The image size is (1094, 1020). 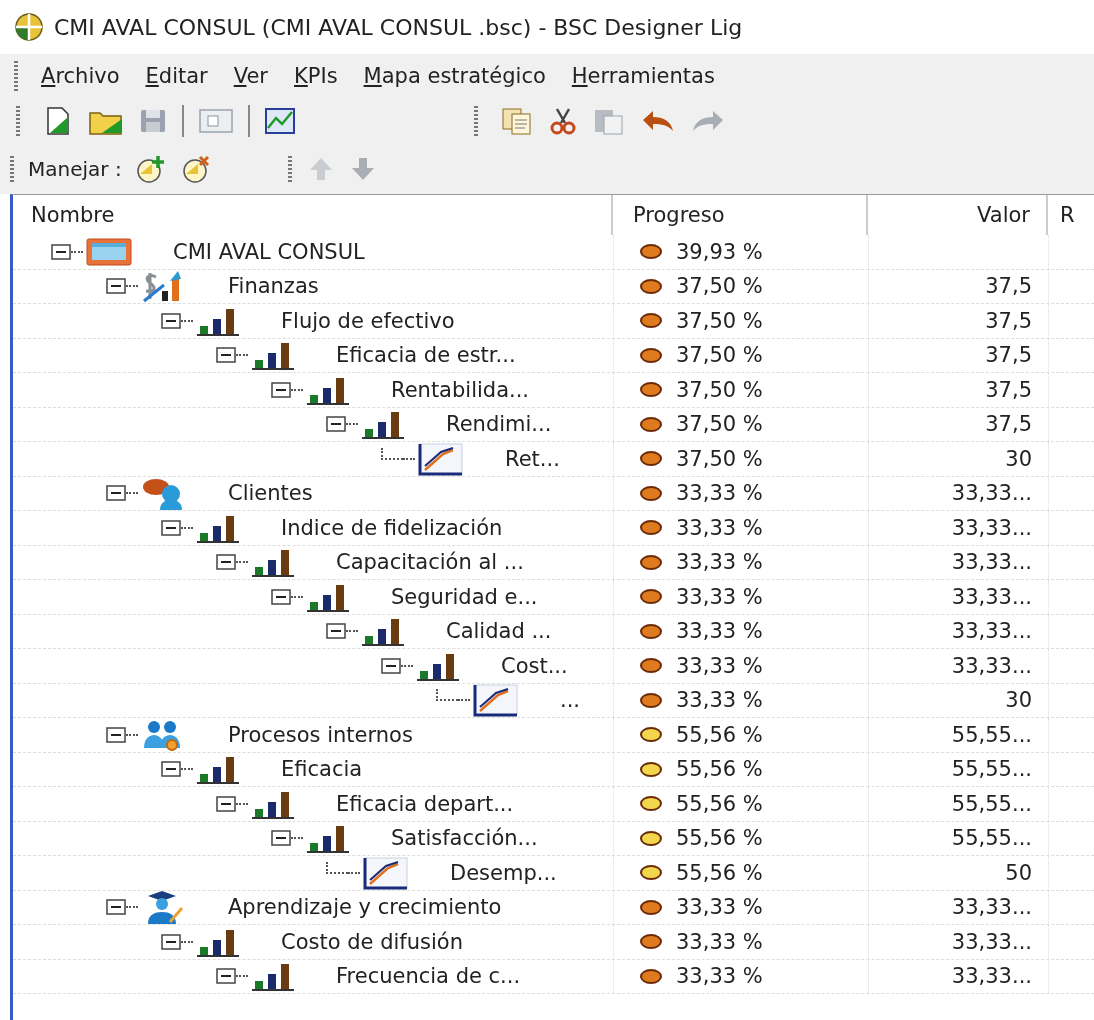 I want to click on node-name: Costo de difusión, so click(x=372, y=941).